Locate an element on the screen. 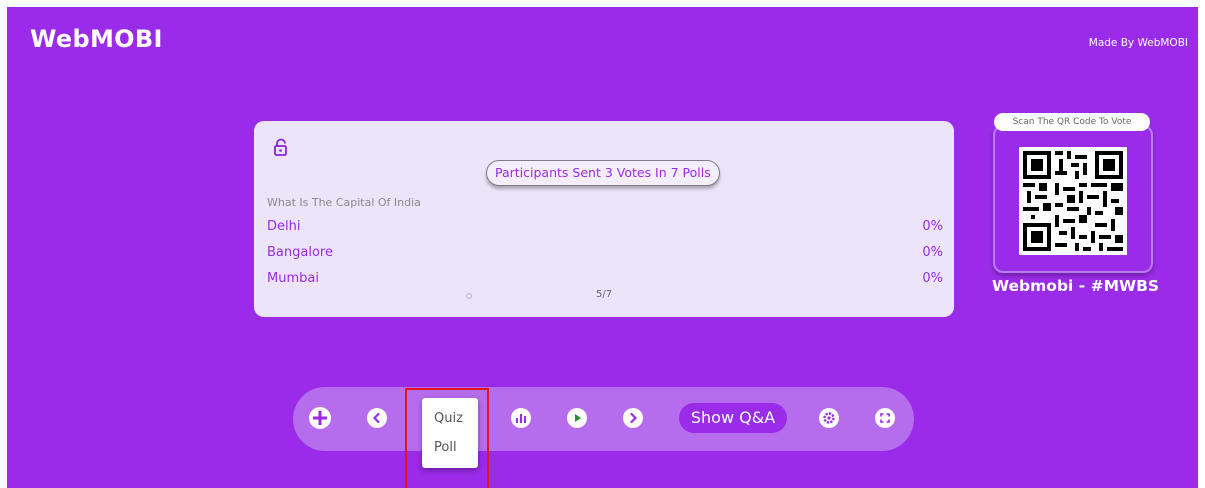  gear-icon is located at coordinates (829, 418).